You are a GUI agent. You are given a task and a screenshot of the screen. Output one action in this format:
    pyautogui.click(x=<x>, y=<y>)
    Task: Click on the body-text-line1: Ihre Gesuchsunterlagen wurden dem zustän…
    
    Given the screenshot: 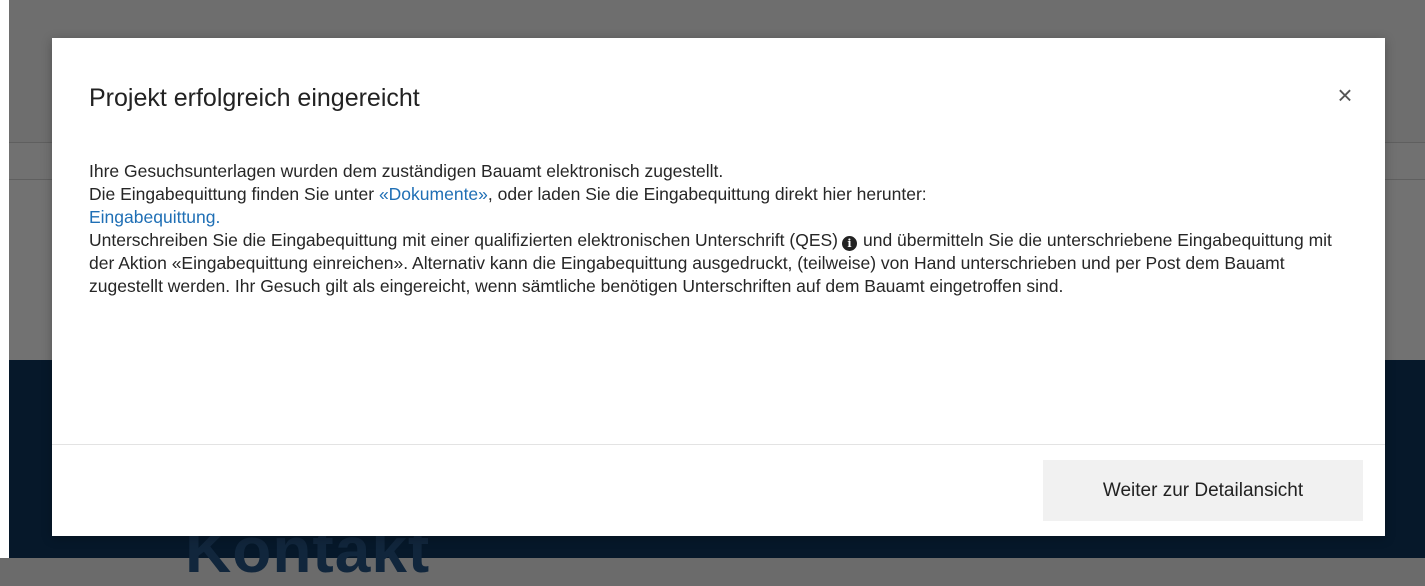 What is the action you would take?
    pyautogui.click(x=406, y=171)
    